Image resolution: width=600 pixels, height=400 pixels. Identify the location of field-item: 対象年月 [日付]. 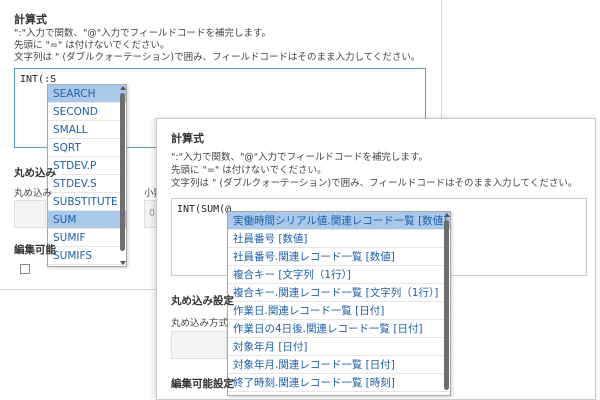
(339, 347).